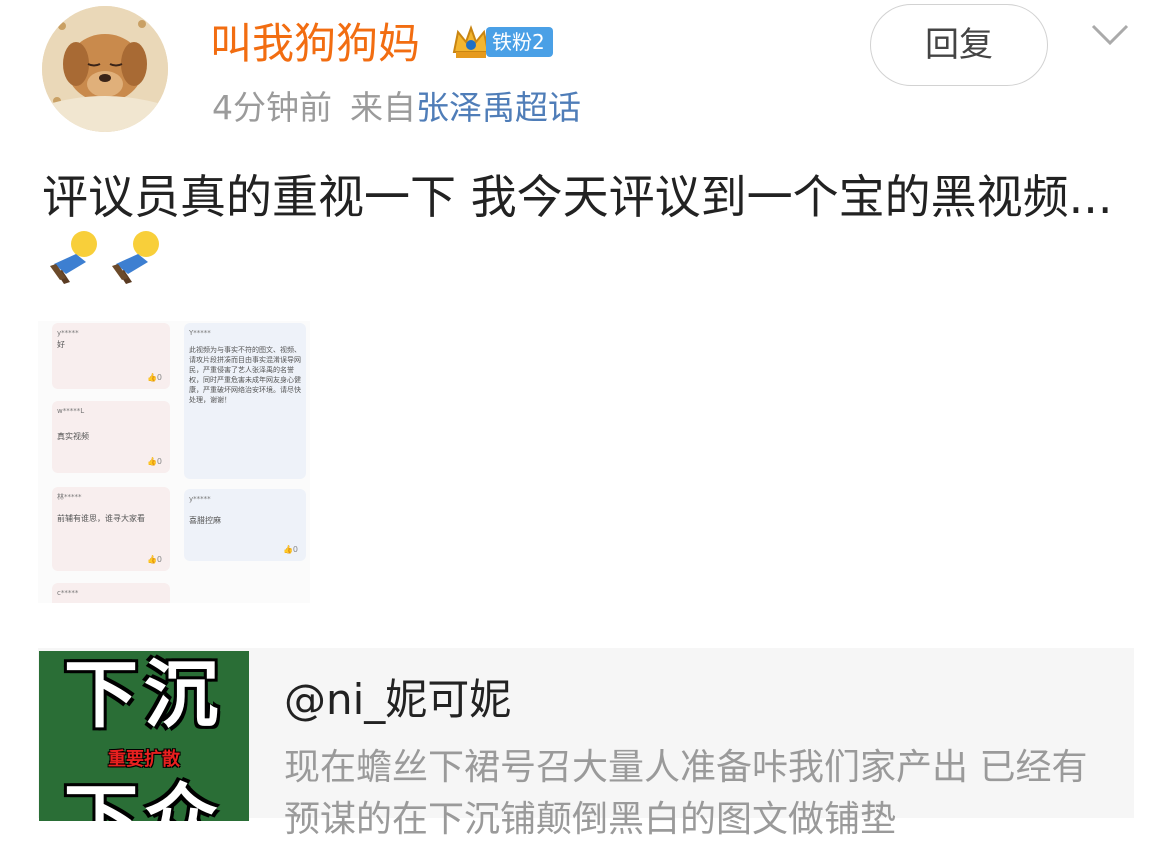 The height and width of the screenshot is (846, 1170). What do you see at coordinates (245, 525) in the screenshot?
I see `comment-card: y***** 喜腊控麻 👍0` at bounding box center [245, 525].